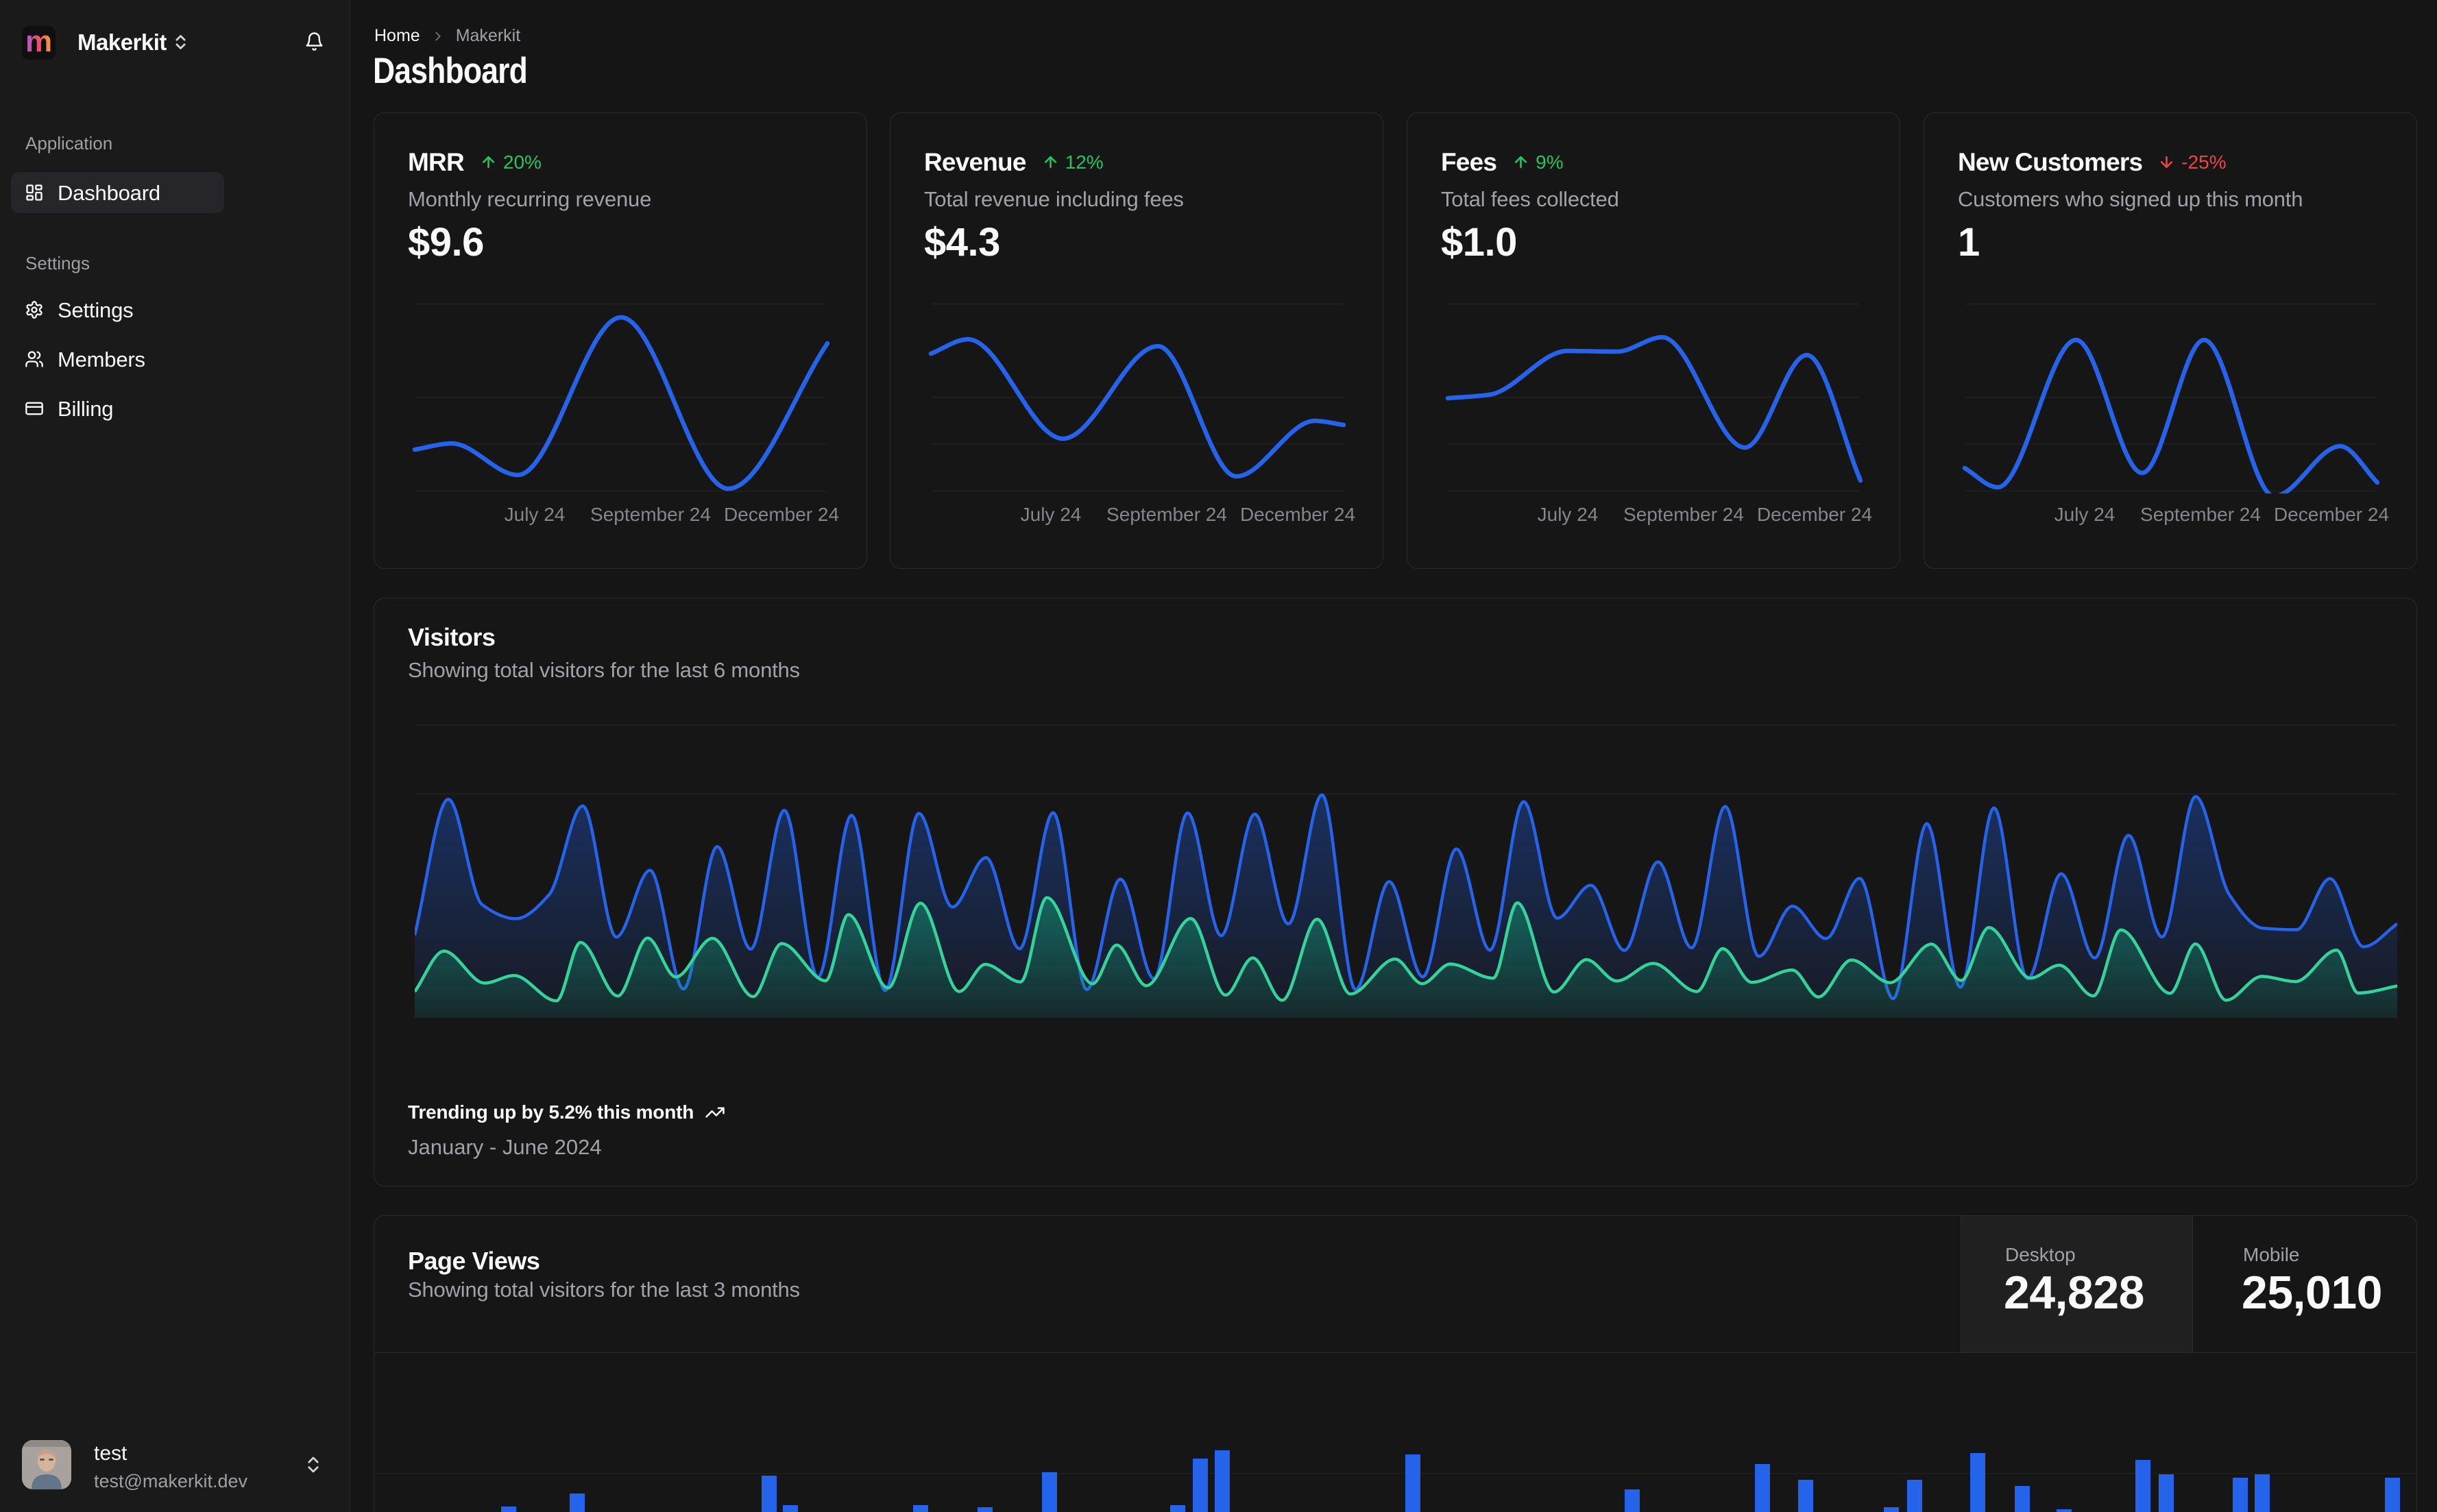 The width and height of the screenshot is (2437, 1512). What do you see at coordinates (38, 42) in the screenshot?
I see `svg-text: m` at bounding box center [38, 42].